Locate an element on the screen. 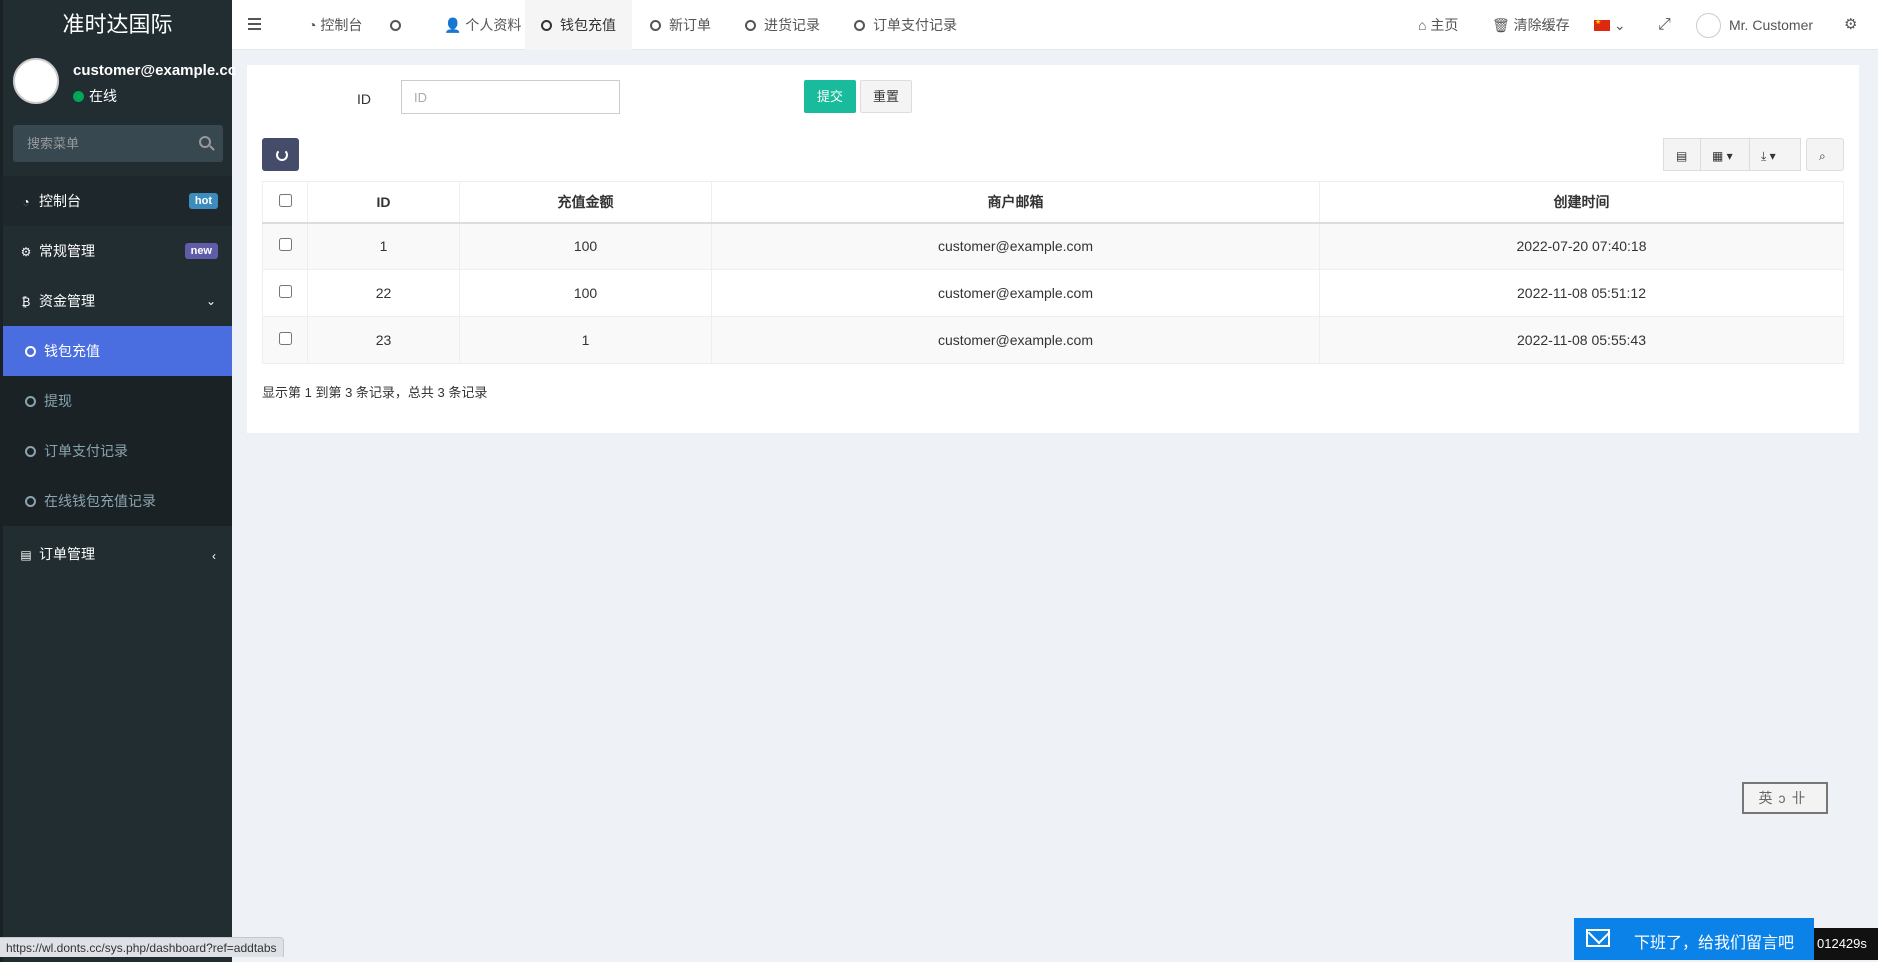  user-icon: 👤 is located at coordinates (455, 25).